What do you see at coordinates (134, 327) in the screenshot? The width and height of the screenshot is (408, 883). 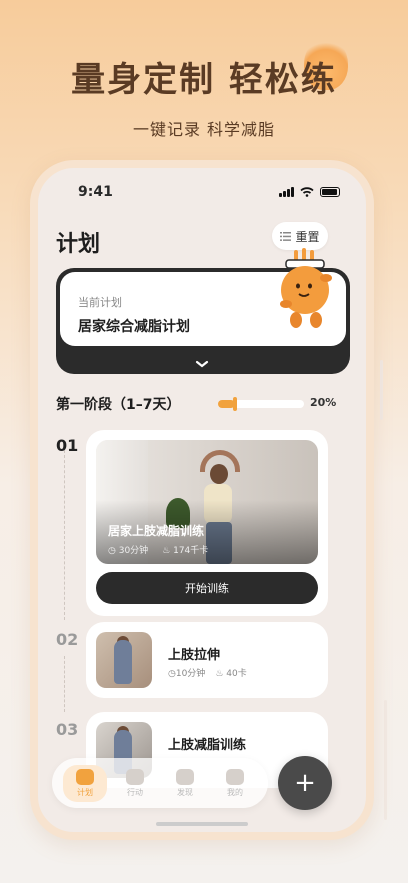 I see `current-plan-name: 居家综合减脂计划` at bounding box center [134, 327].